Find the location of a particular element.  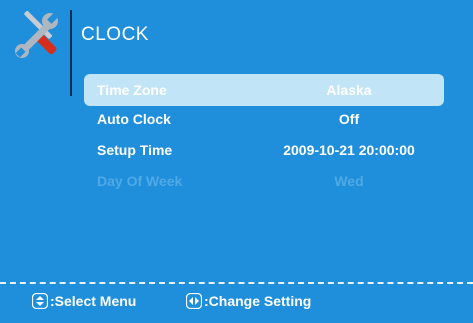

menu-item-label: Setup Time is located at coordinates (135, 150).